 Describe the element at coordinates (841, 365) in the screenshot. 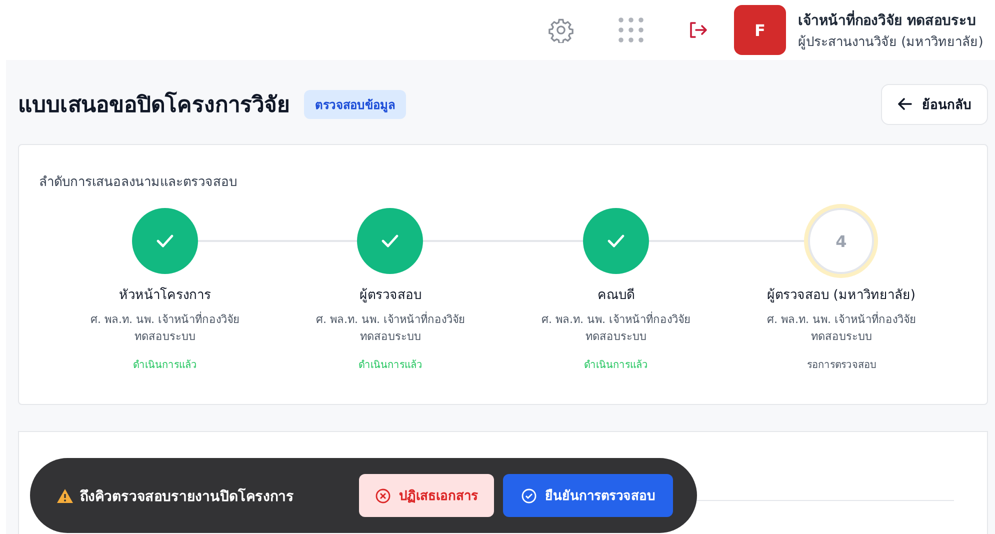

I see `step-status: รอการตรวจสอบ` at that location.